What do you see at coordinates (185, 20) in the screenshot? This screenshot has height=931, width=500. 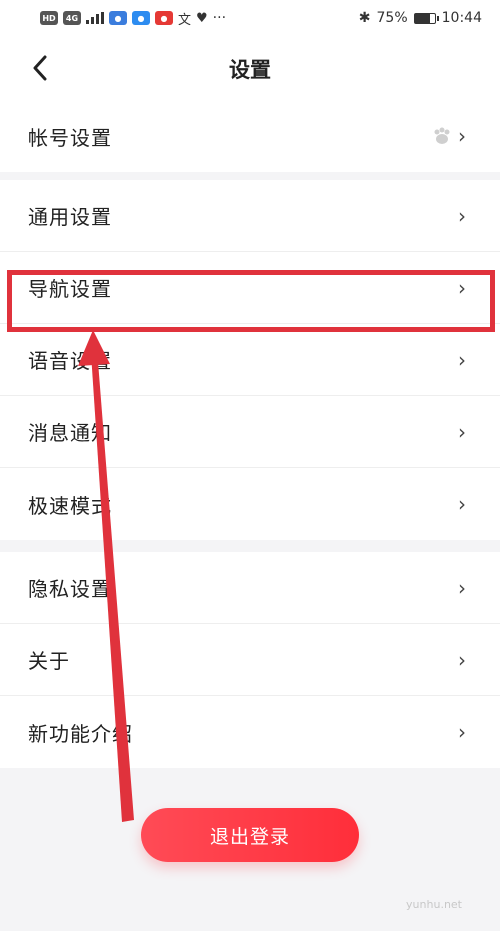 I see `translate-icon: 文` at bounding box center [185, 20].